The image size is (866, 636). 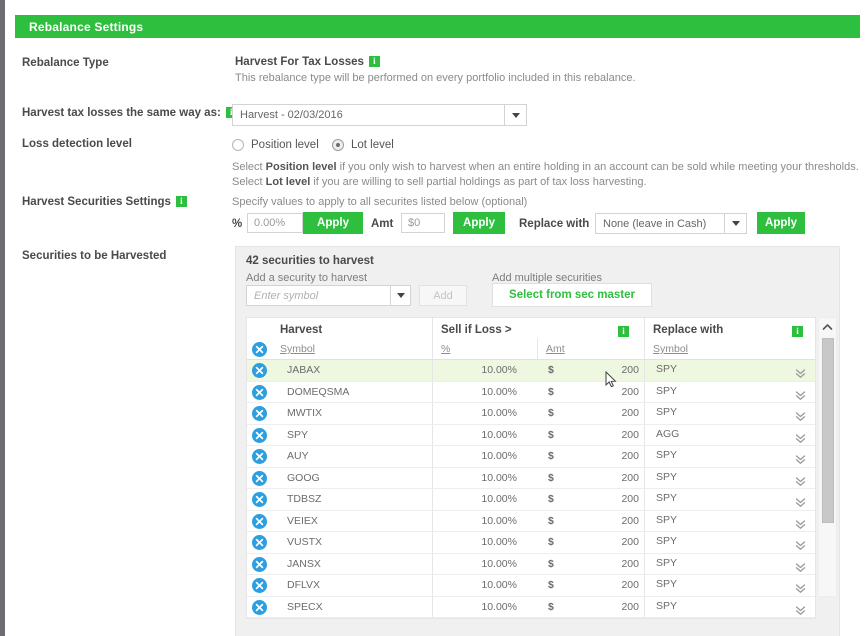 I want to click on cell-harvest-symbol: SPECX, so click(x=305, y=606).